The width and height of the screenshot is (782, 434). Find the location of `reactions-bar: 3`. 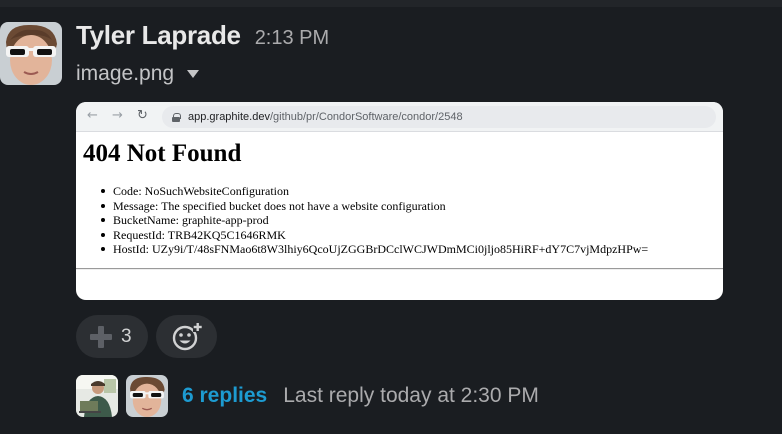

reactions-bar: 3 is located at coordinates (146, 336).